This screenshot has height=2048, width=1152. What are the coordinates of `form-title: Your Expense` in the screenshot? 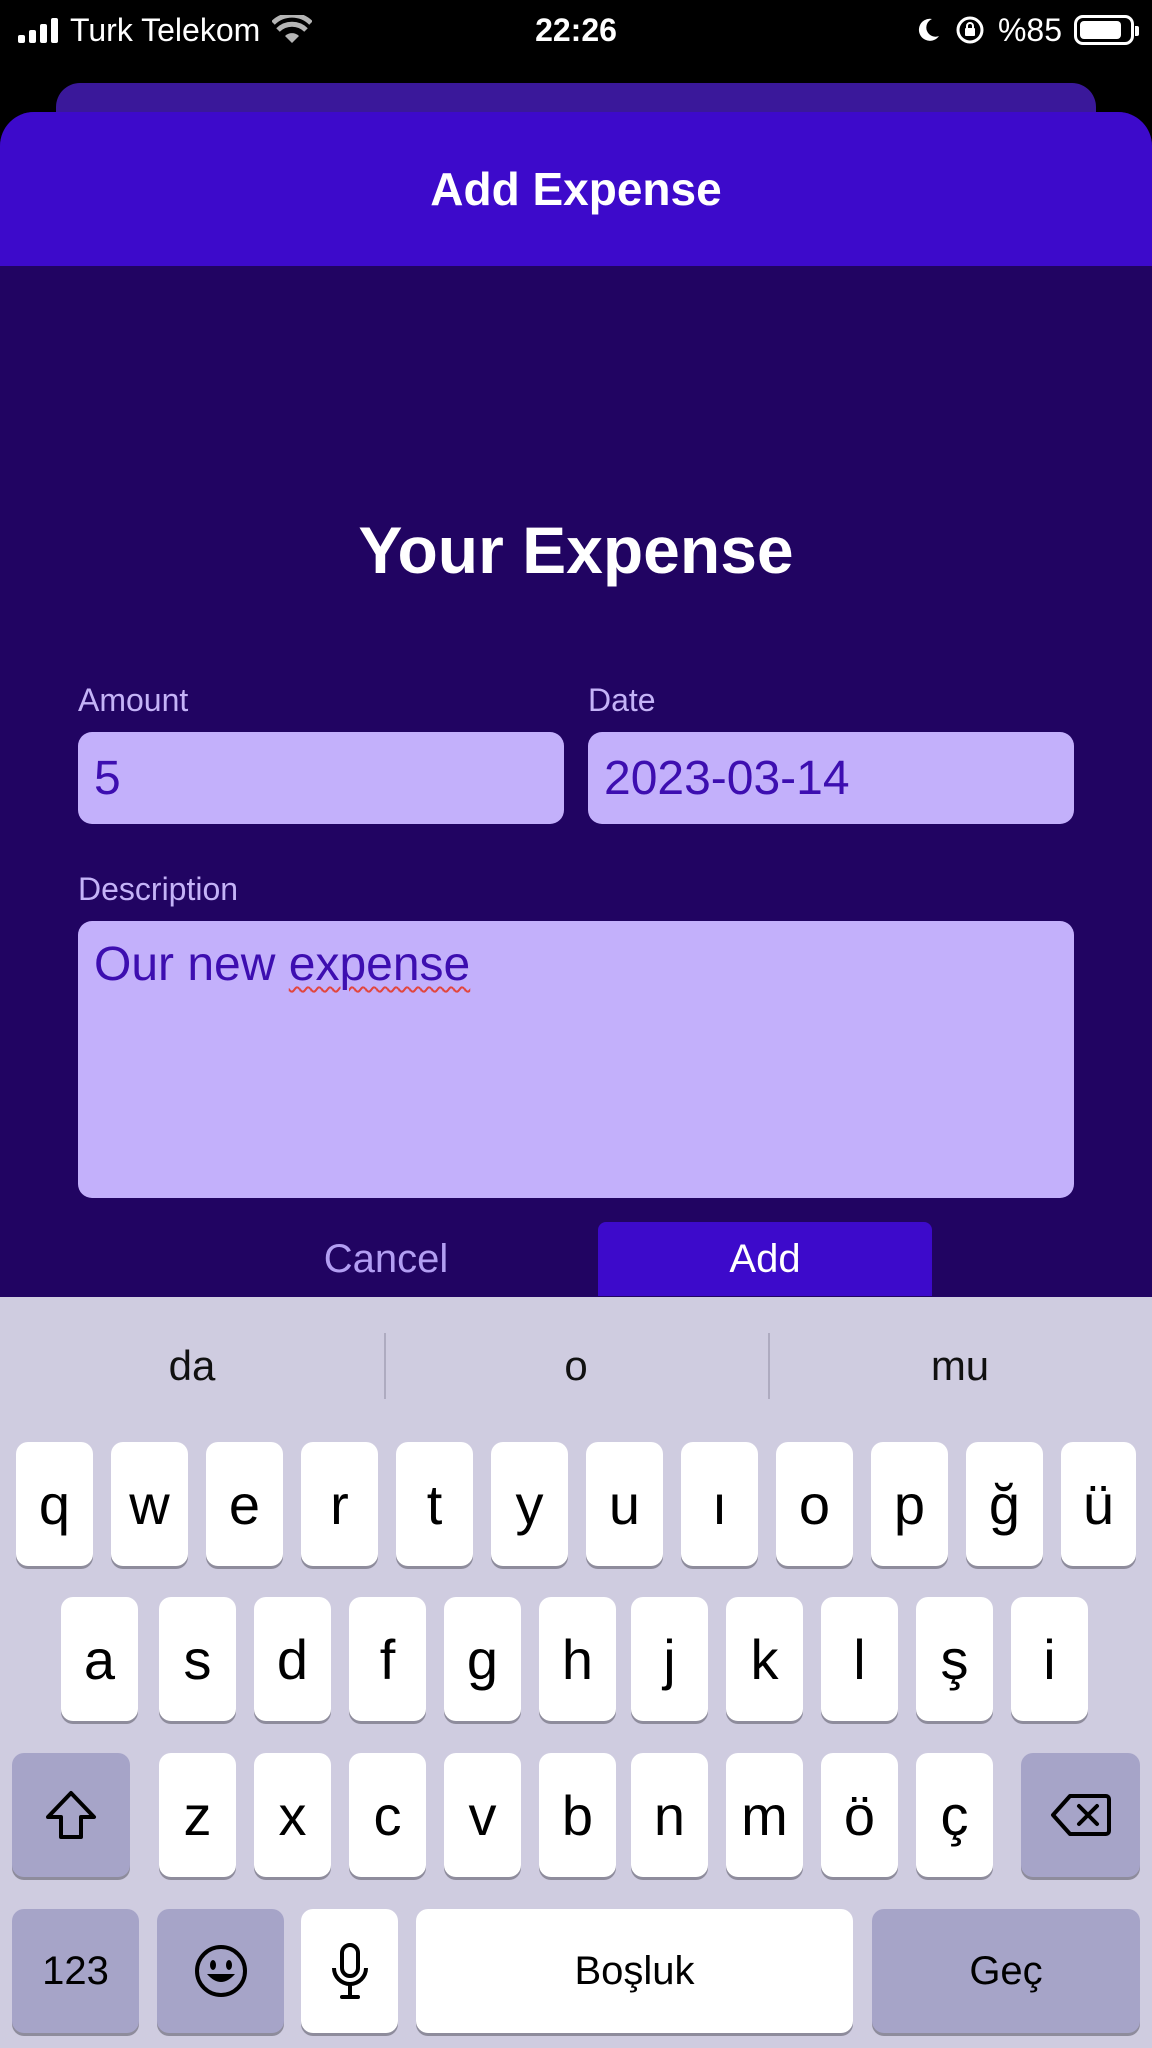 It's located at (576, 550).